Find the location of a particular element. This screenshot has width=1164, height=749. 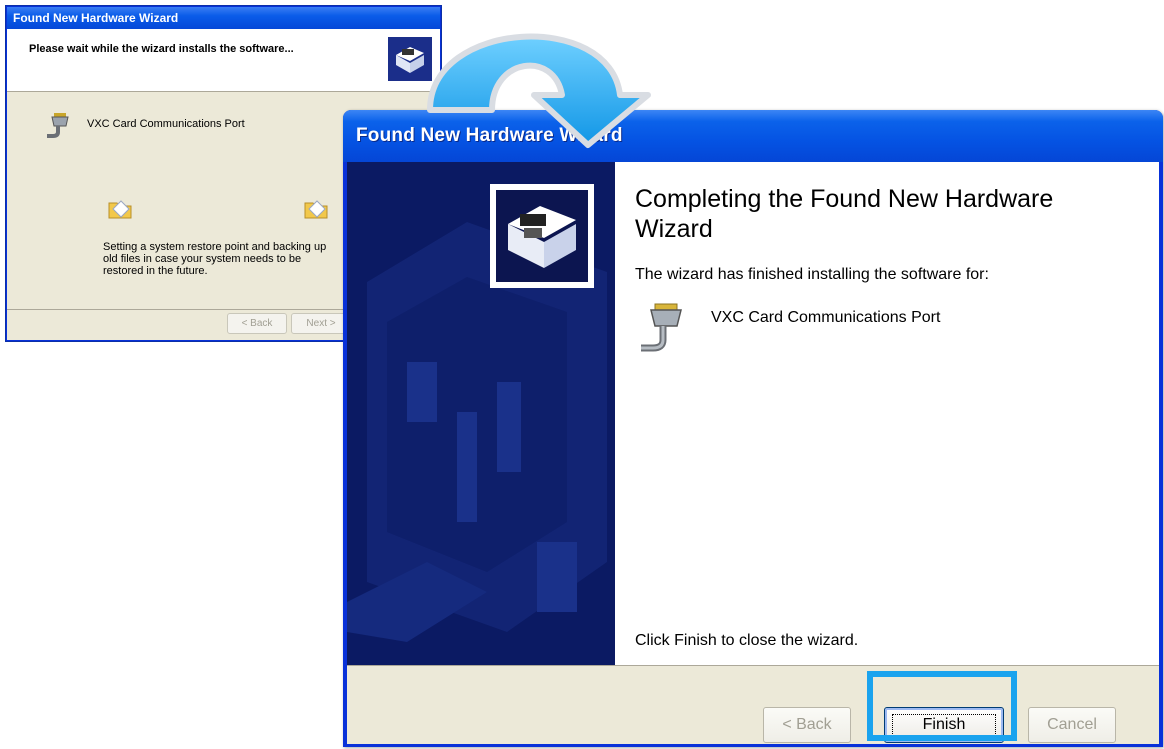

finish-highlight-box is located at coordinates (942, 706).